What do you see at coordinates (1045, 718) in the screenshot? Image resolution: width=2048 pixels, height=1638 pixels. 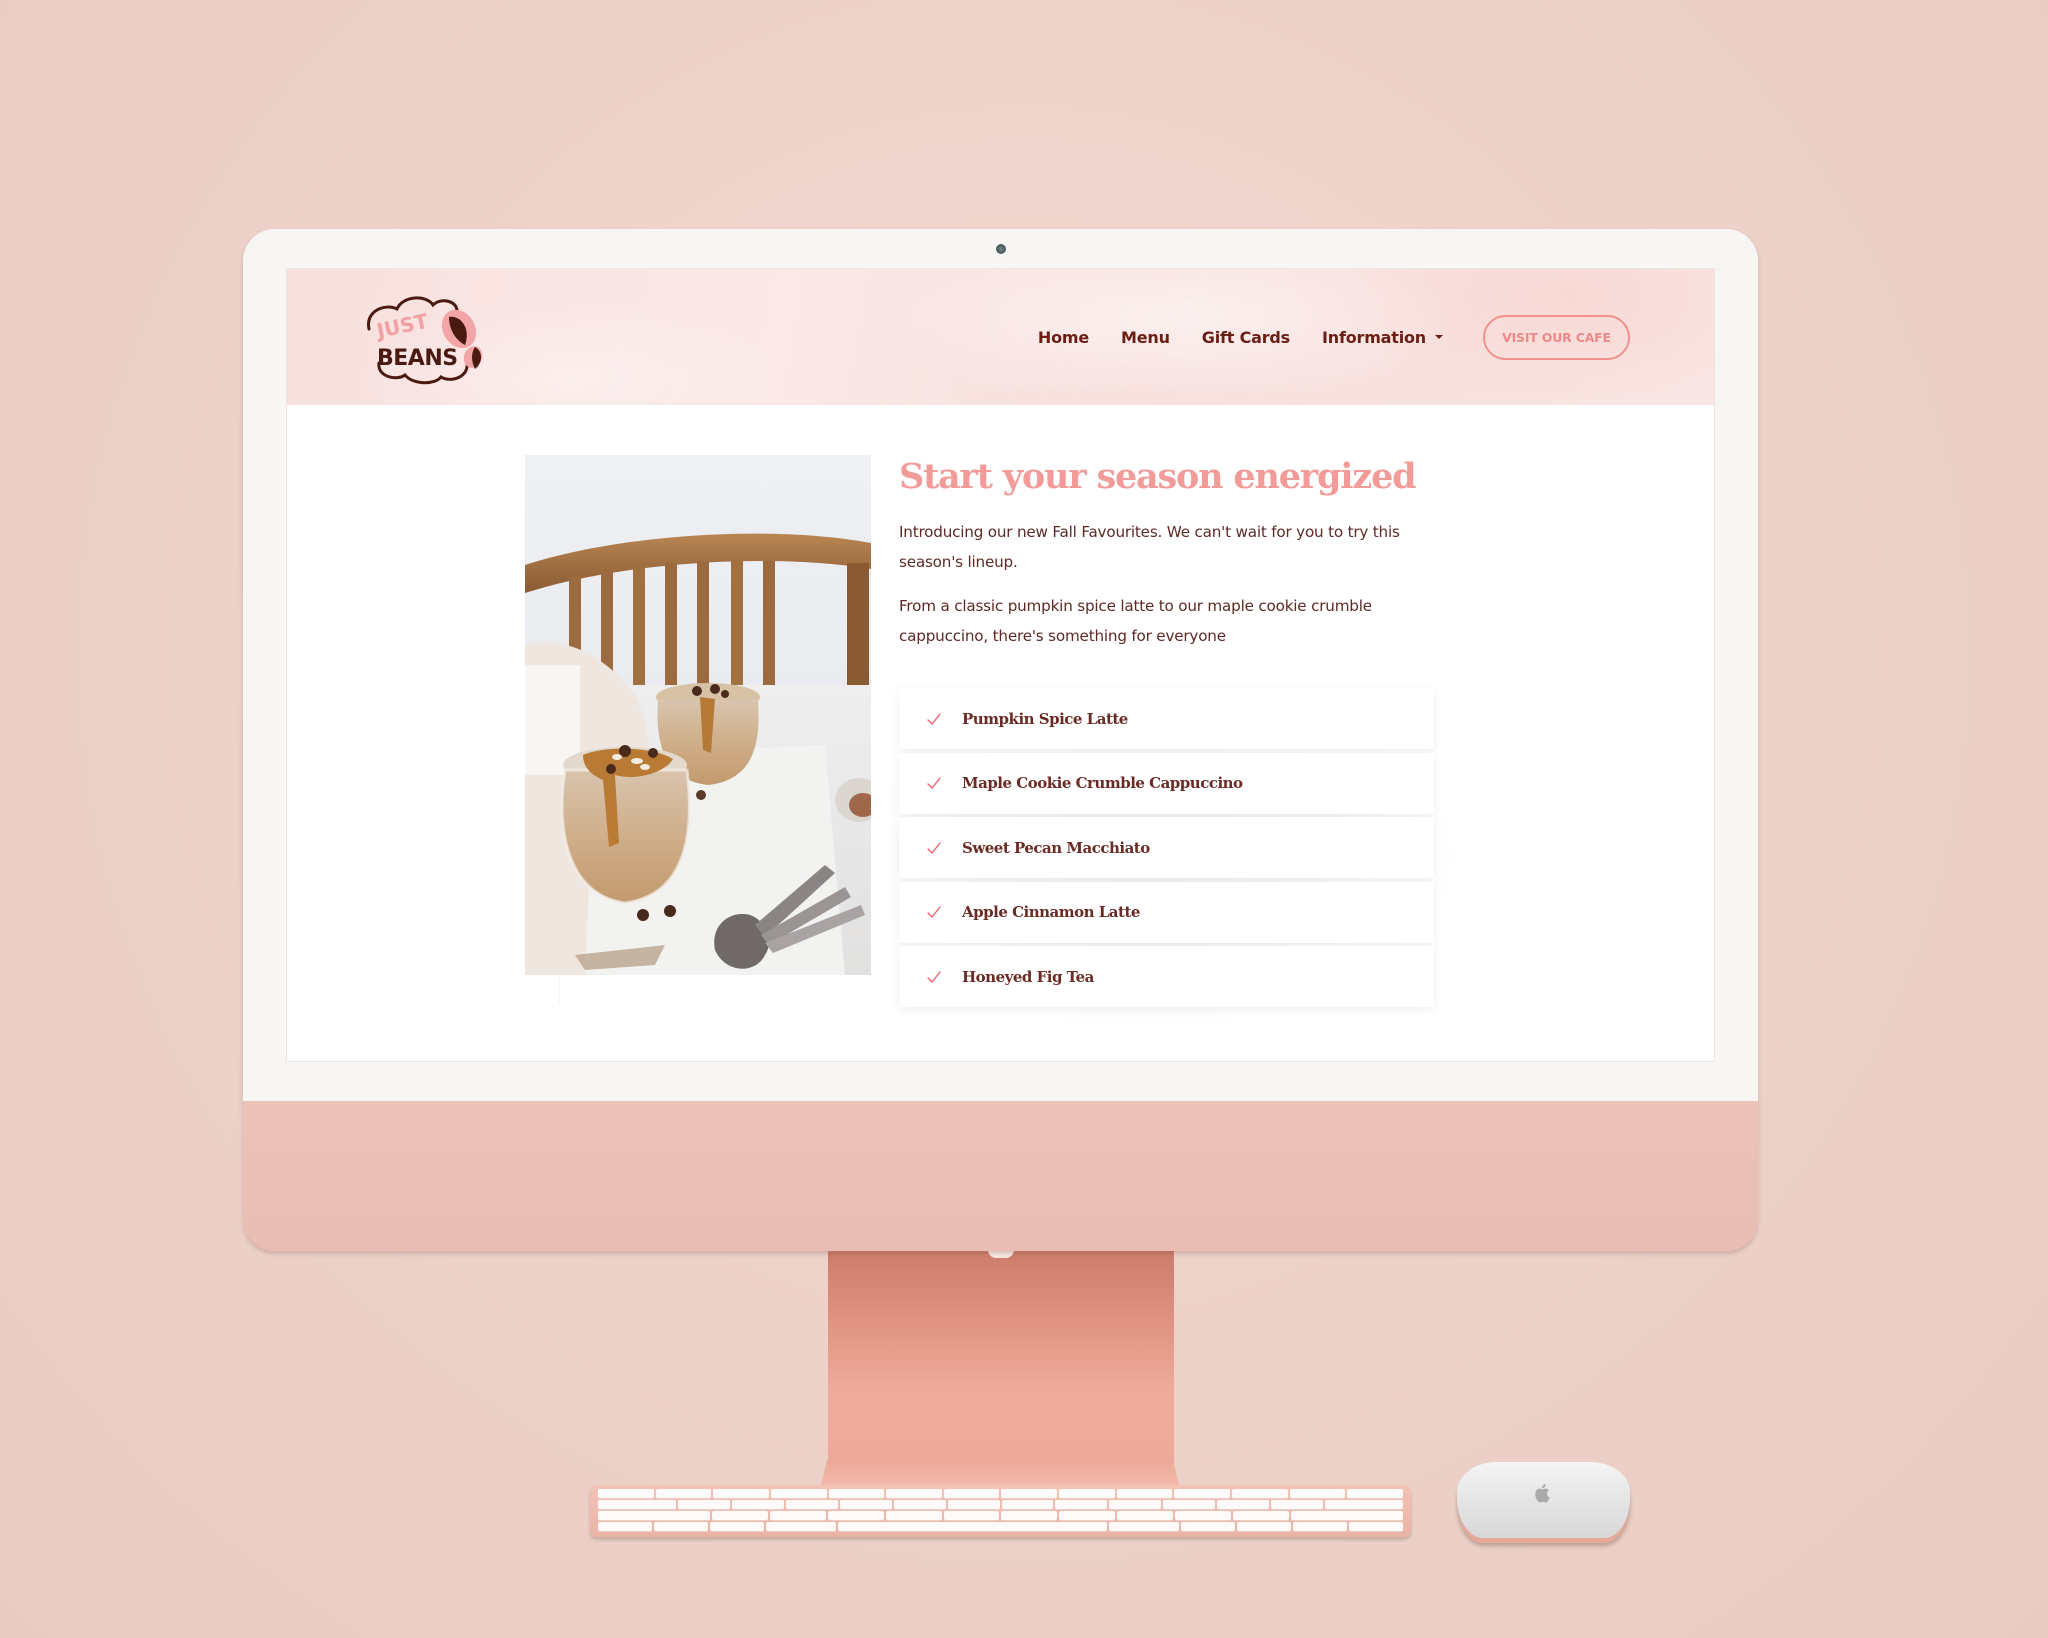 I see `list-item-label: Pumpkin Spice Latte` at bounding box center [1045, 718].